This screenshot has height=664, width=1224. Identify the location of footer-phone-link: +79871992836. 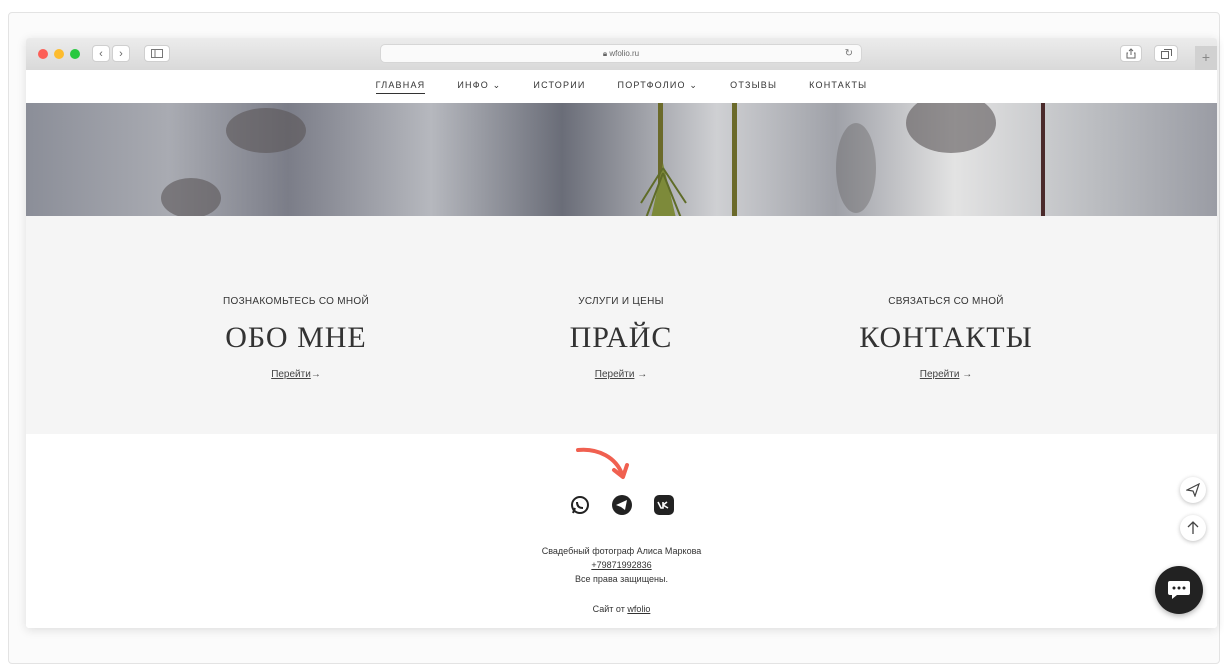
(621, 565).